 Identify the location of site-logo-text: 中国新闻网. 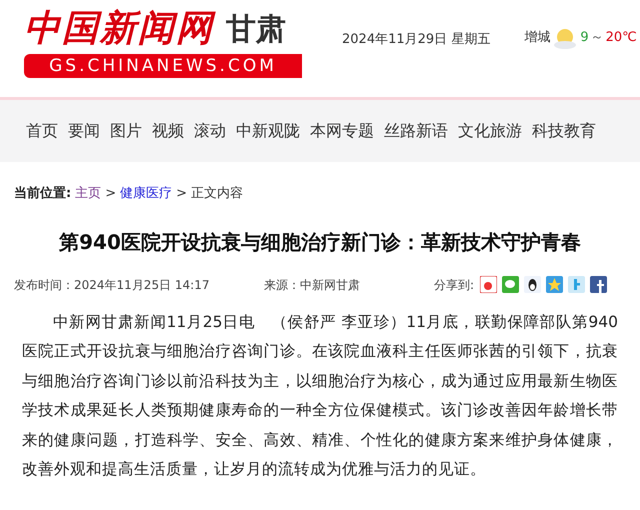
(119, 28).